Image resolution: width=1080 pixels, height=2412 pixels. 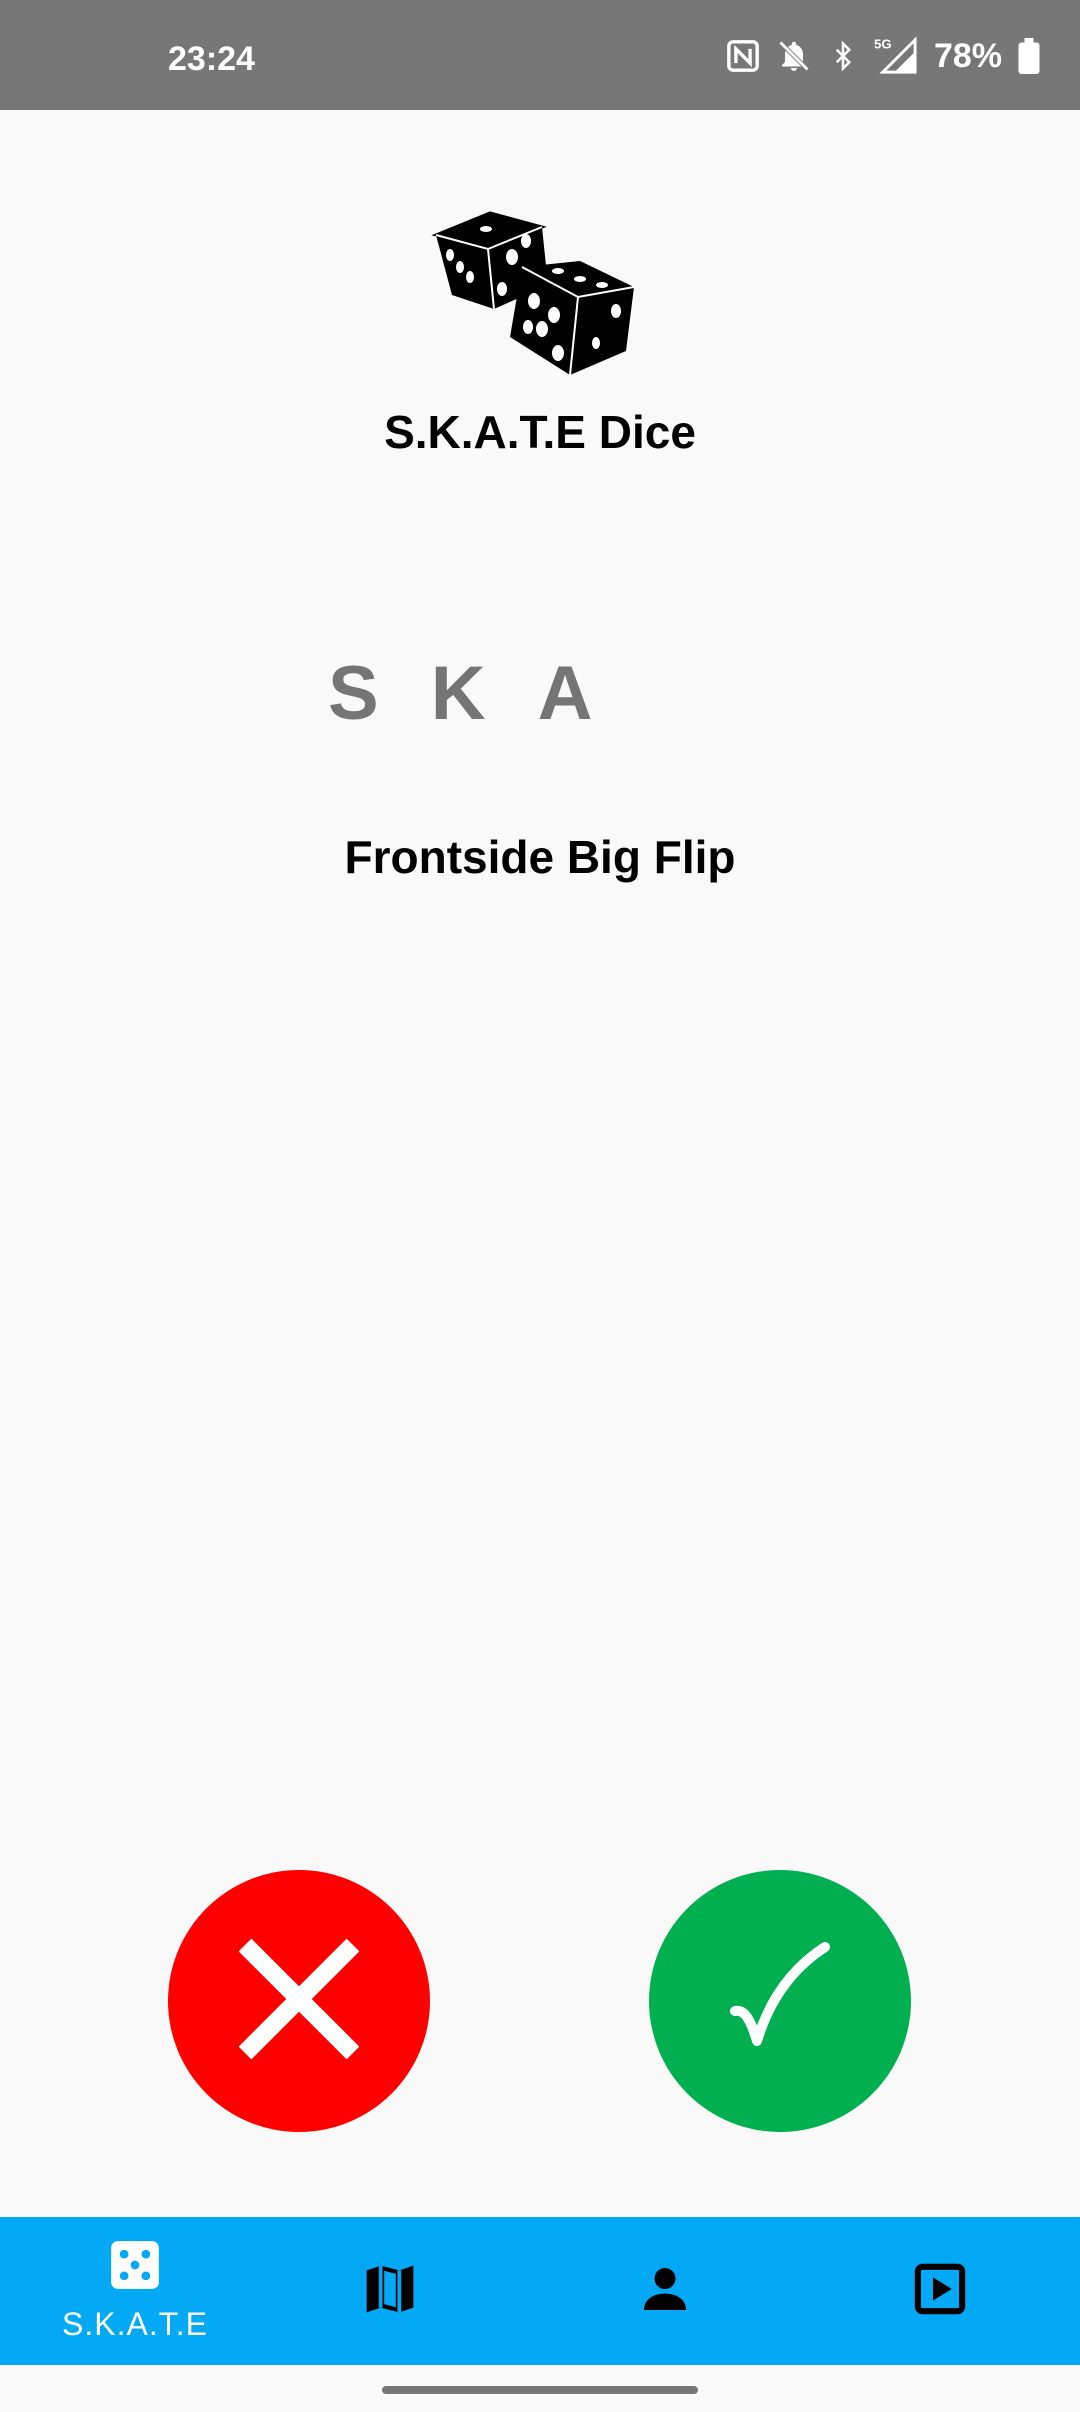 I want to click on bottom-nav: S.K.A.T.E, so click(x=540, y=2291).